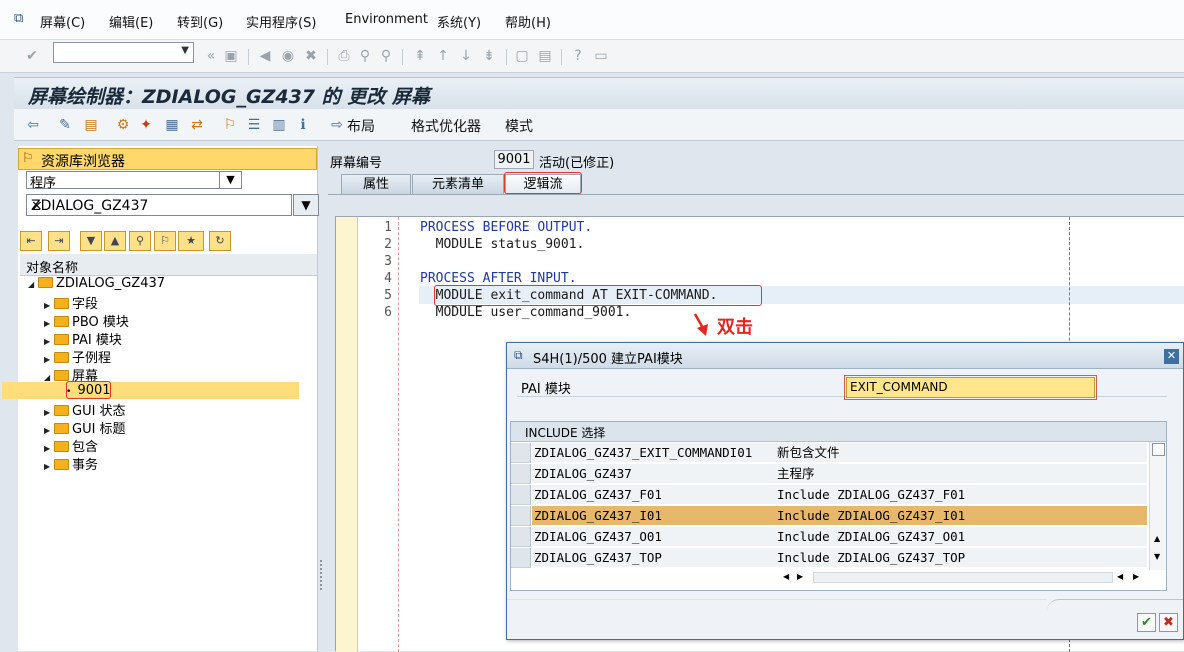  Describe the element at coordinates (131, 21) in the screenshot. I see `menu-edit: 编辑(E)` at that location.